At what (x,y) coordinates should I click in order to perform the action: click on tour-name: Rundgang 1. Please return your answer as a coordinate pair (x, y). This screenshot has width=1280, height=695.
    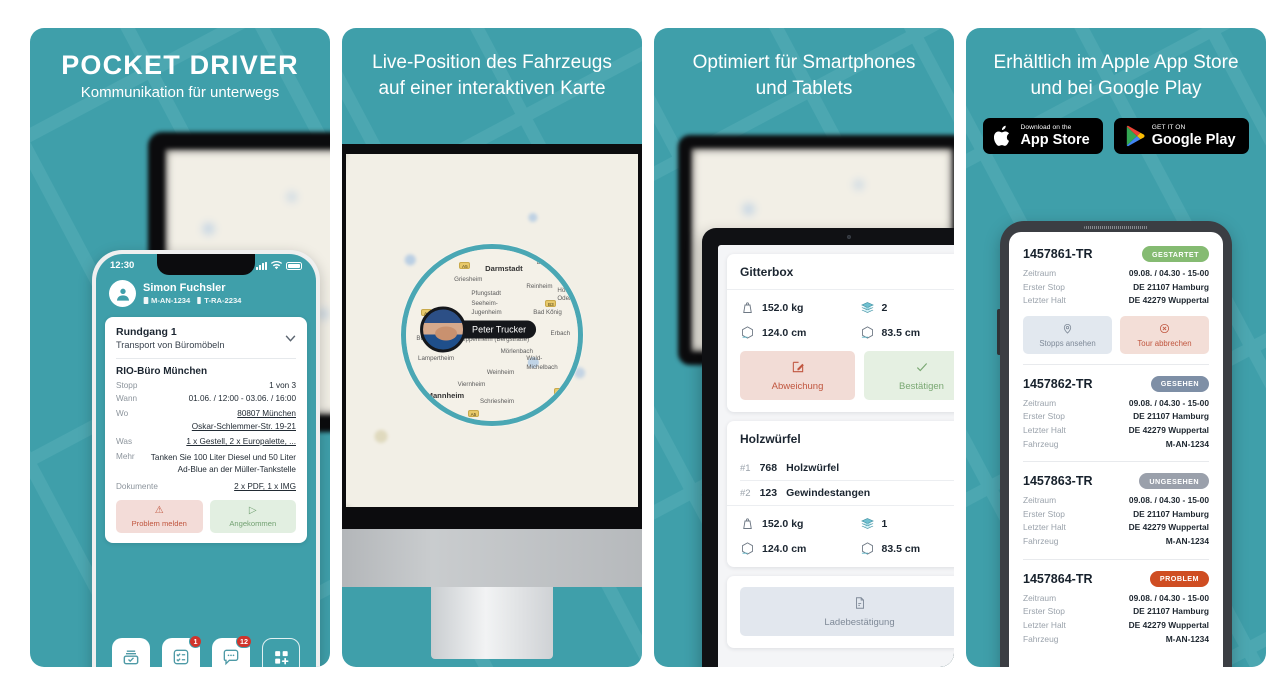
    Looking at the image, I should click on (146, 332).